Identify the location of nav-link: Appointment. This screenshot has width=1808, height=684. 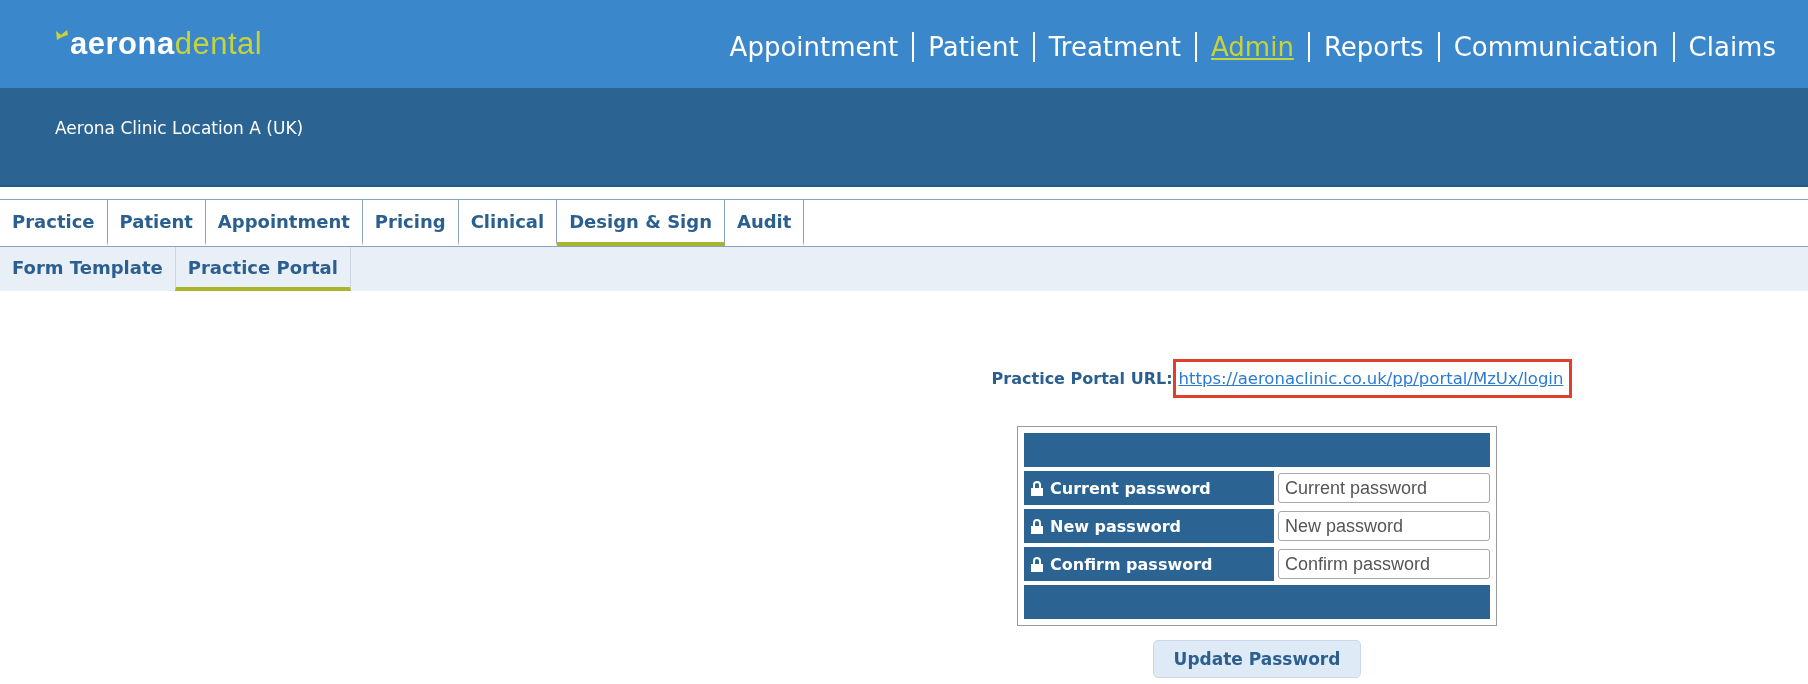
(814, 47).